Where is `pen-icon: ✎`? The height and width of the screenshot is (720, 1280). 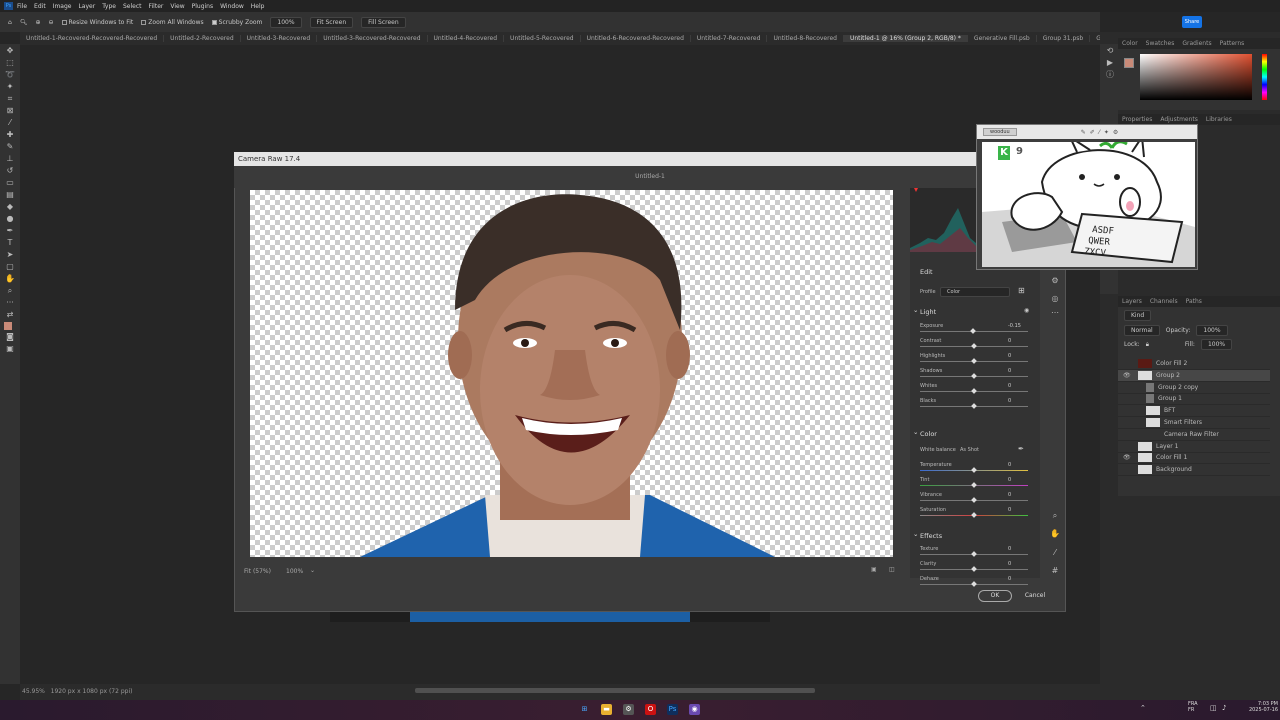 pen-icon: ✎ is located at coordinates (1083, 132).